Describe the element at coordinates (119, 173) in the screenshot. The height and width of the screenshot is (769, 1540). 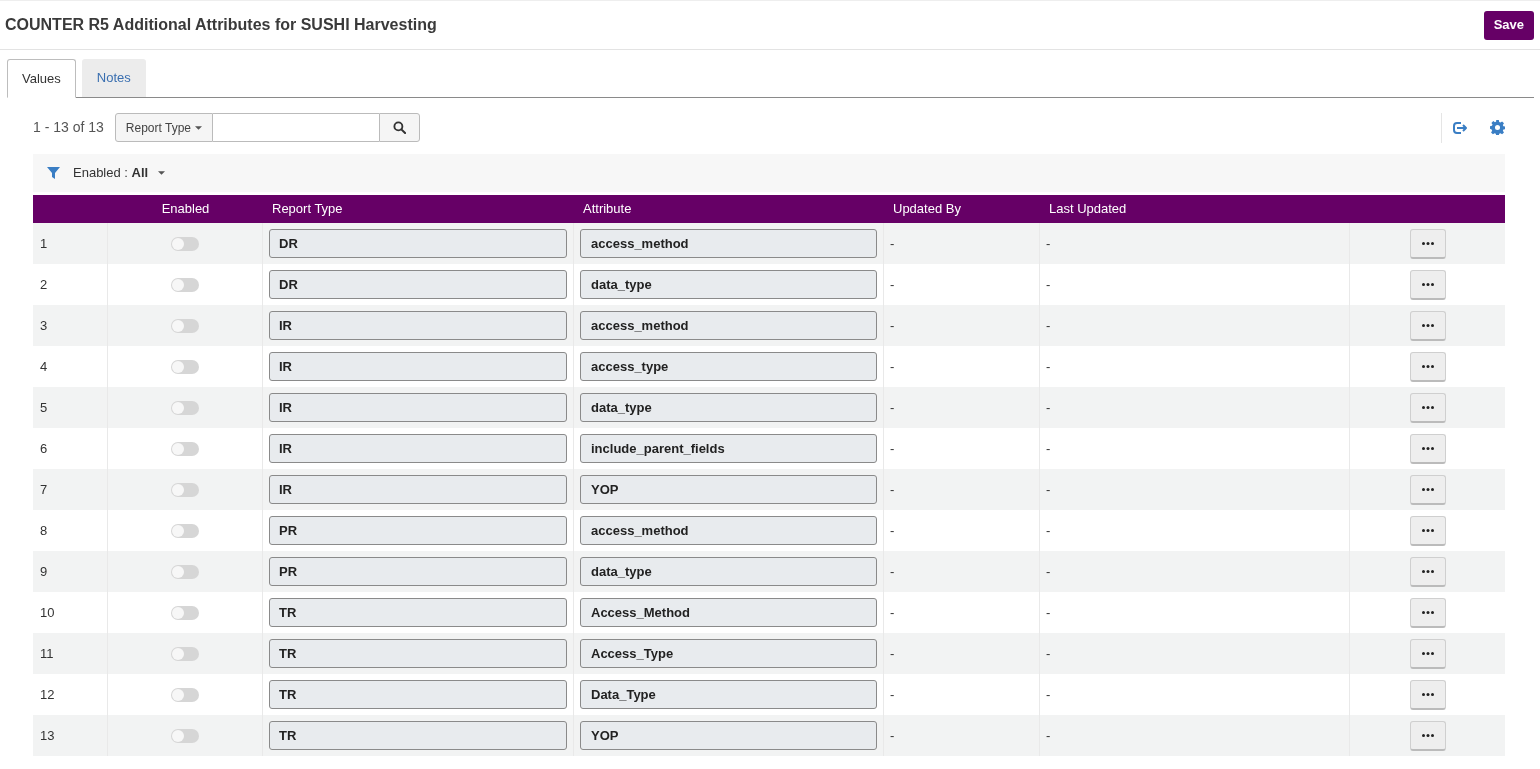
I see `enabled-filter-dropdown: Enabled : All` at that location.